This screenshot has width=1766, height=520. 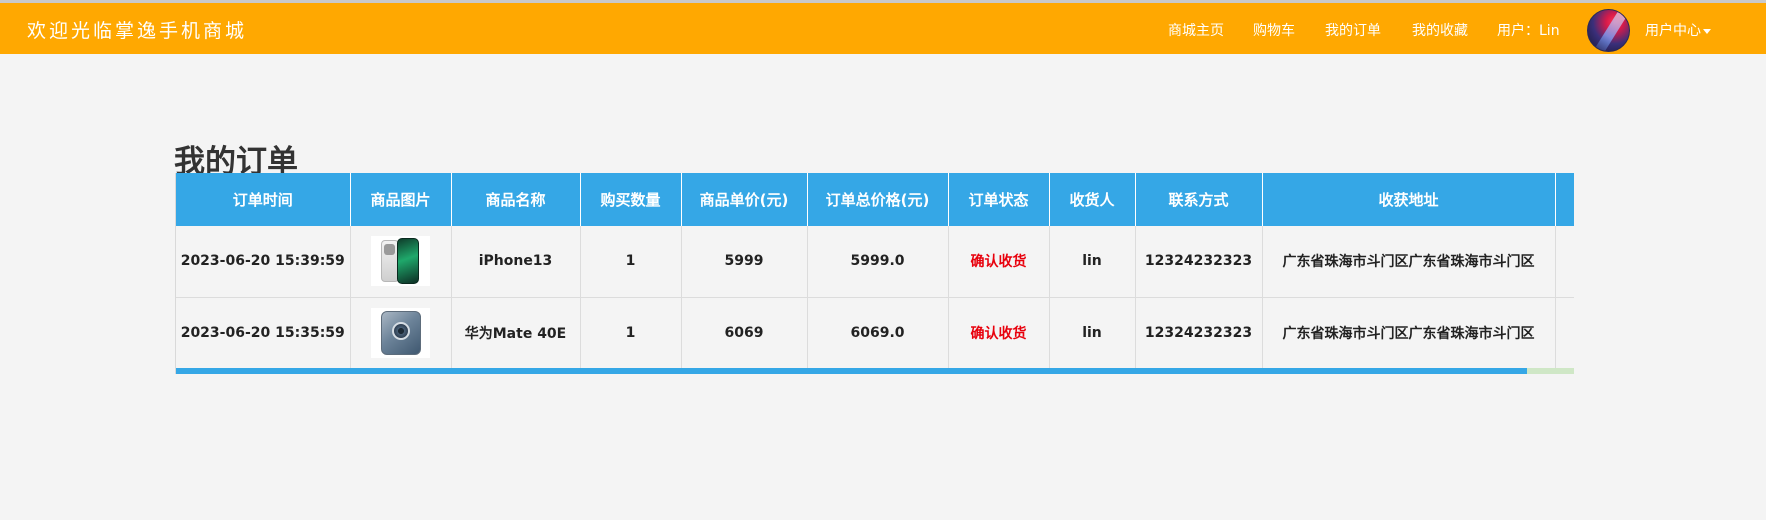 I want to click on col-order-status: 订单状态, so click(x=999, y=199).